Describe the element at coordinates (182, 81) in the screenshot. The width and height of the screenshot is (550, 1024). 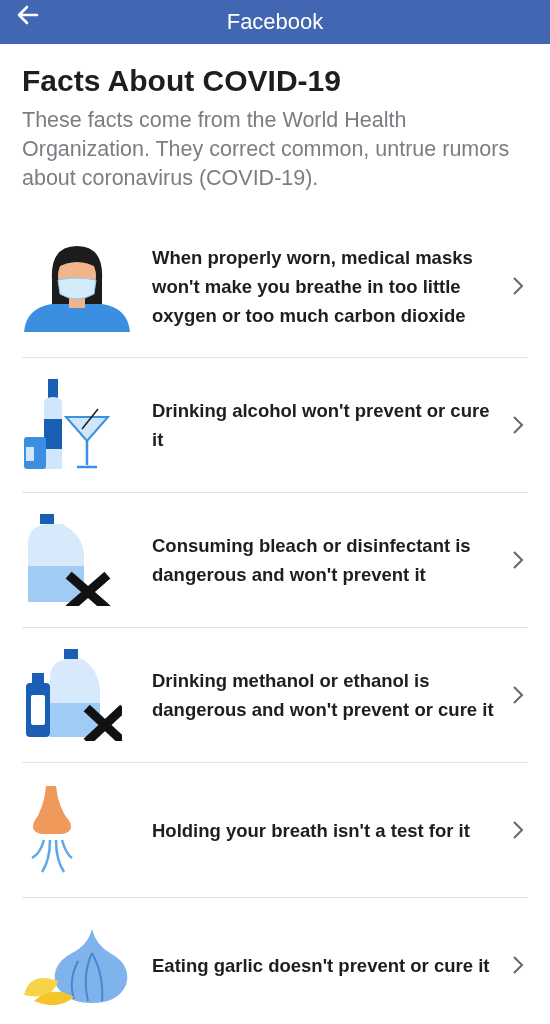
I see `page-heading: Facts About COVID-19` at that location.